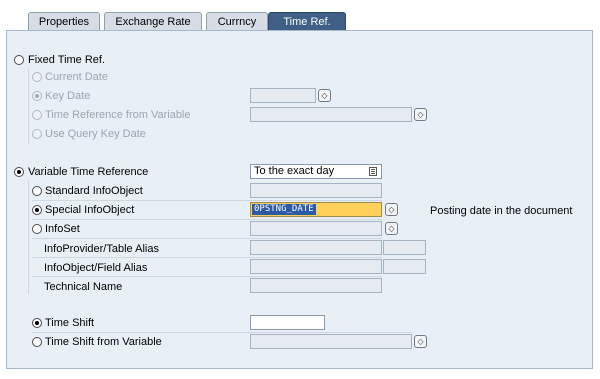 Image resolution: width=600 pixels, height=379 pixels. Describe the element at coordinates (316, 247) in the screenshot. I see `infoprovider-alias-field` at that location.